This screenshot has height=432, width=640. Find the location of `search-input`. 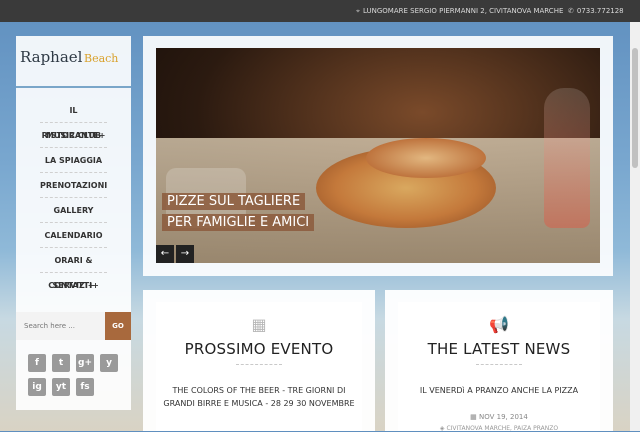

search-input is located at coordinates (62, 326).